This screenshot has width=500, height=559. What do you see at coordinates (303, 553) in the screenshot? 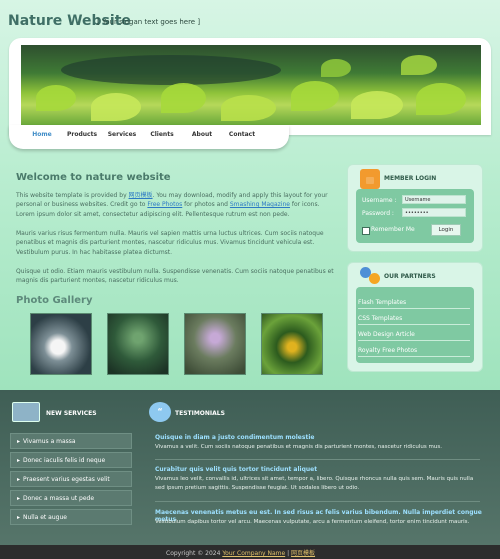
I see `designer-link: 网页模板` at bounding box center [303, 553].